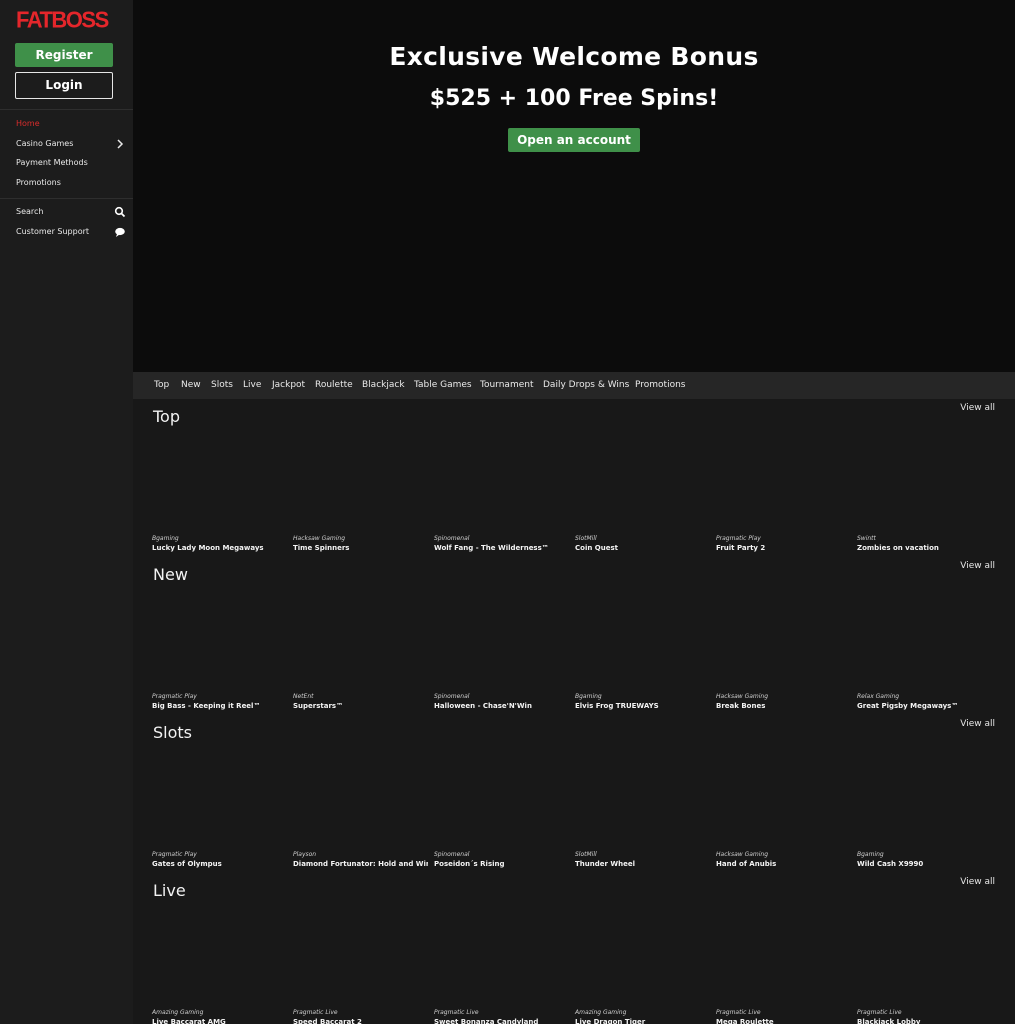 This screenshot has height=1024, width=1015. I want to click on game-provider: NetEnt, so click(303, 696).